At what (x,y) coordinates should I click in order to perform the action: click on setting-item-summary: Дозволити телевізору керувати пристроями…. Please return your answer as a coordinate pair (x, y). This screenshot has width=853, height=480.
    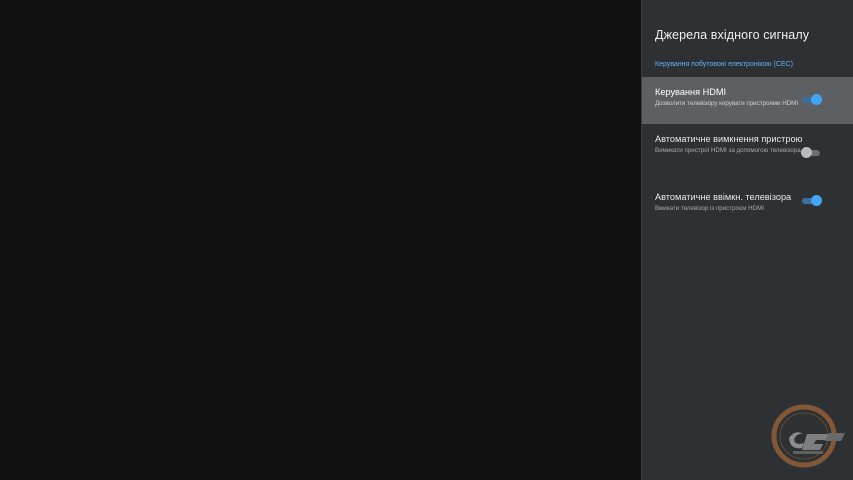
    Looking at the image, I should click on (727, 103).